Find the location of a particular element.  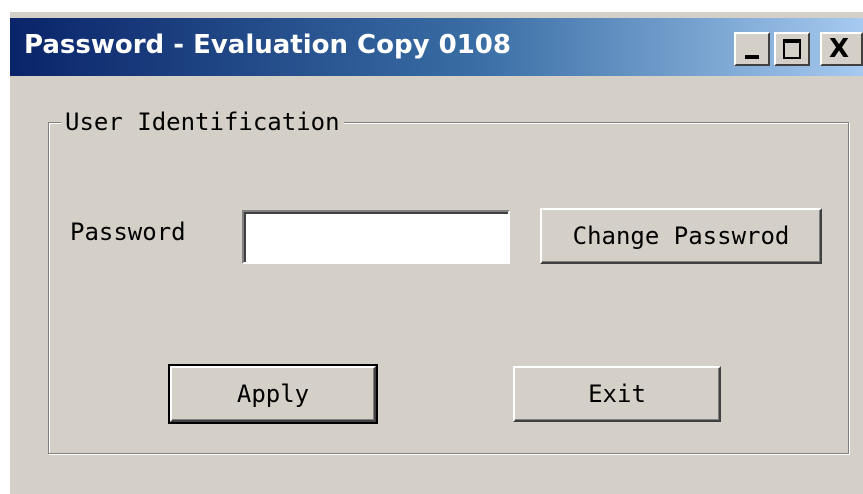

change-password-button: Change Passwrod is located at coordinates (681, 236).